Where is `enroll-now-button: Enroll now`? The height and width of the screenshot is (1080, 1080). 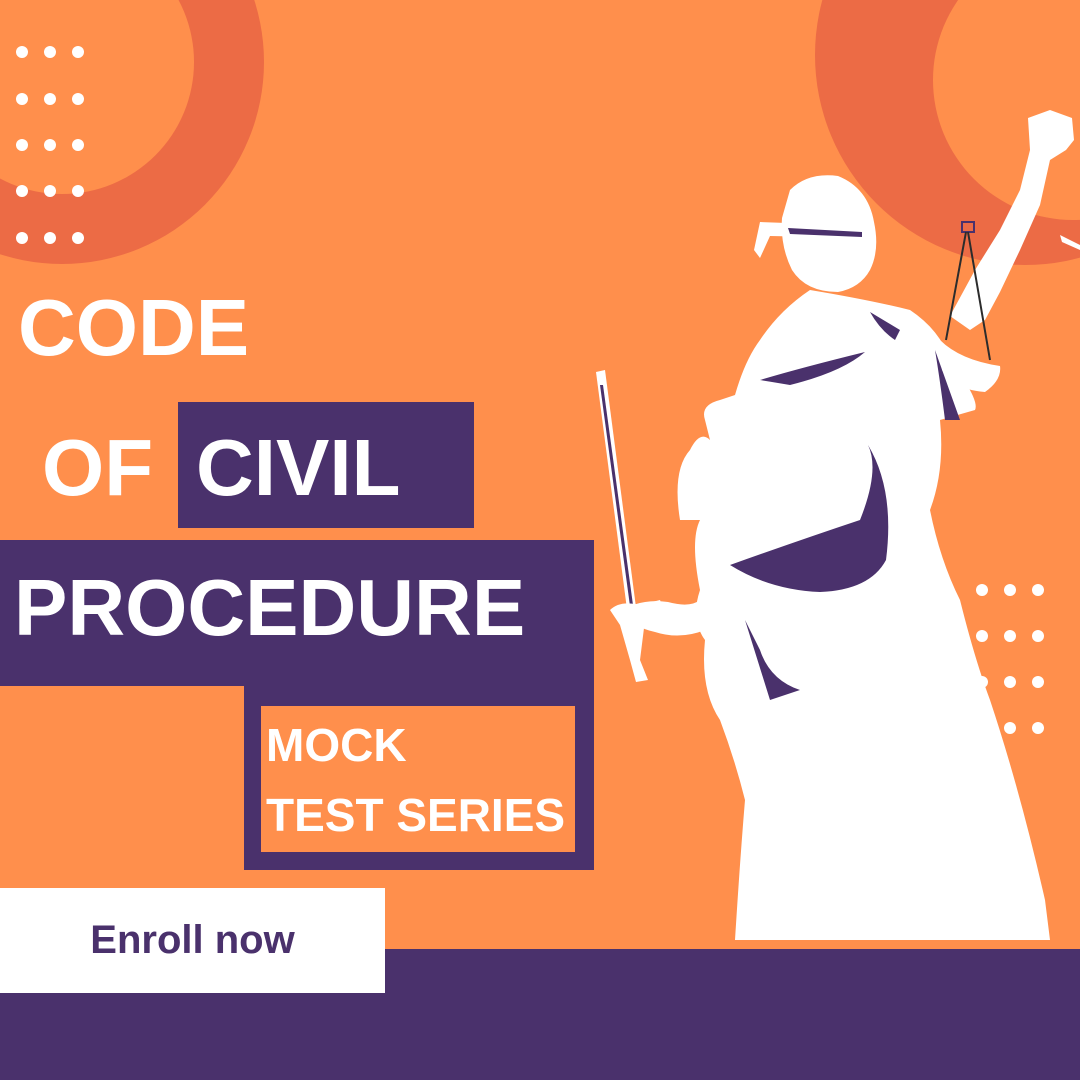 enroll-now-button: Enroll now is located at coordinates (192, 940).